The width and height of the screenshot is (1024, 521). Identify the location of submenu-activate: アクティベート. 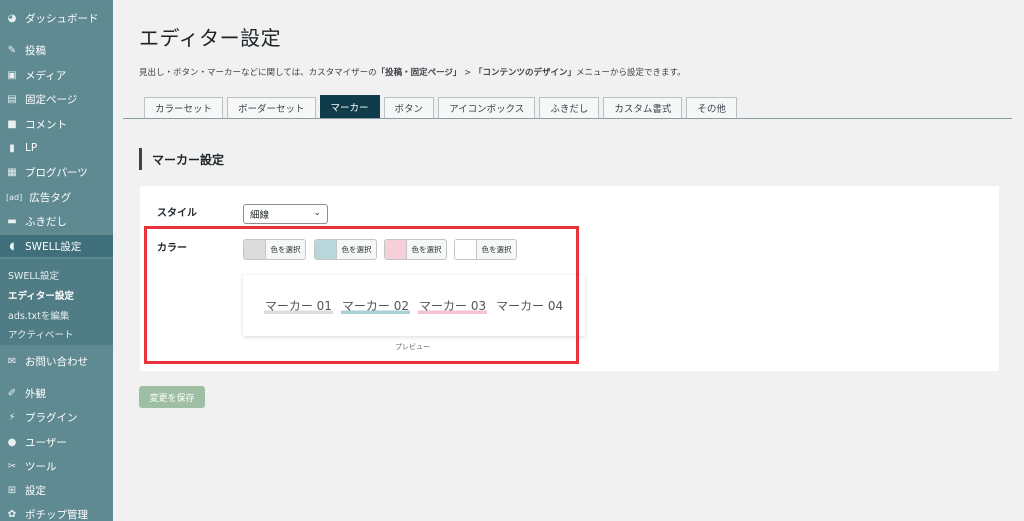
(40, 334).